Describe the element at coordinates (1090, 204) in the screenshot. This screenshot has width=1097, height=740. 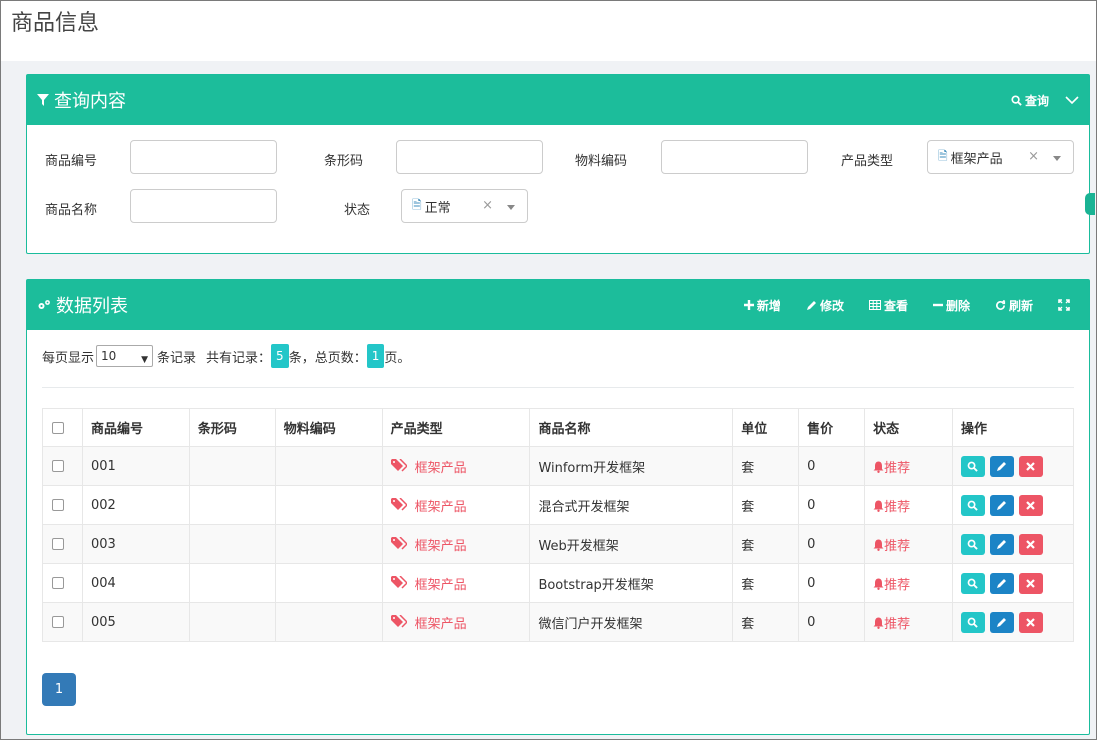
I see `side-tab` at that location.